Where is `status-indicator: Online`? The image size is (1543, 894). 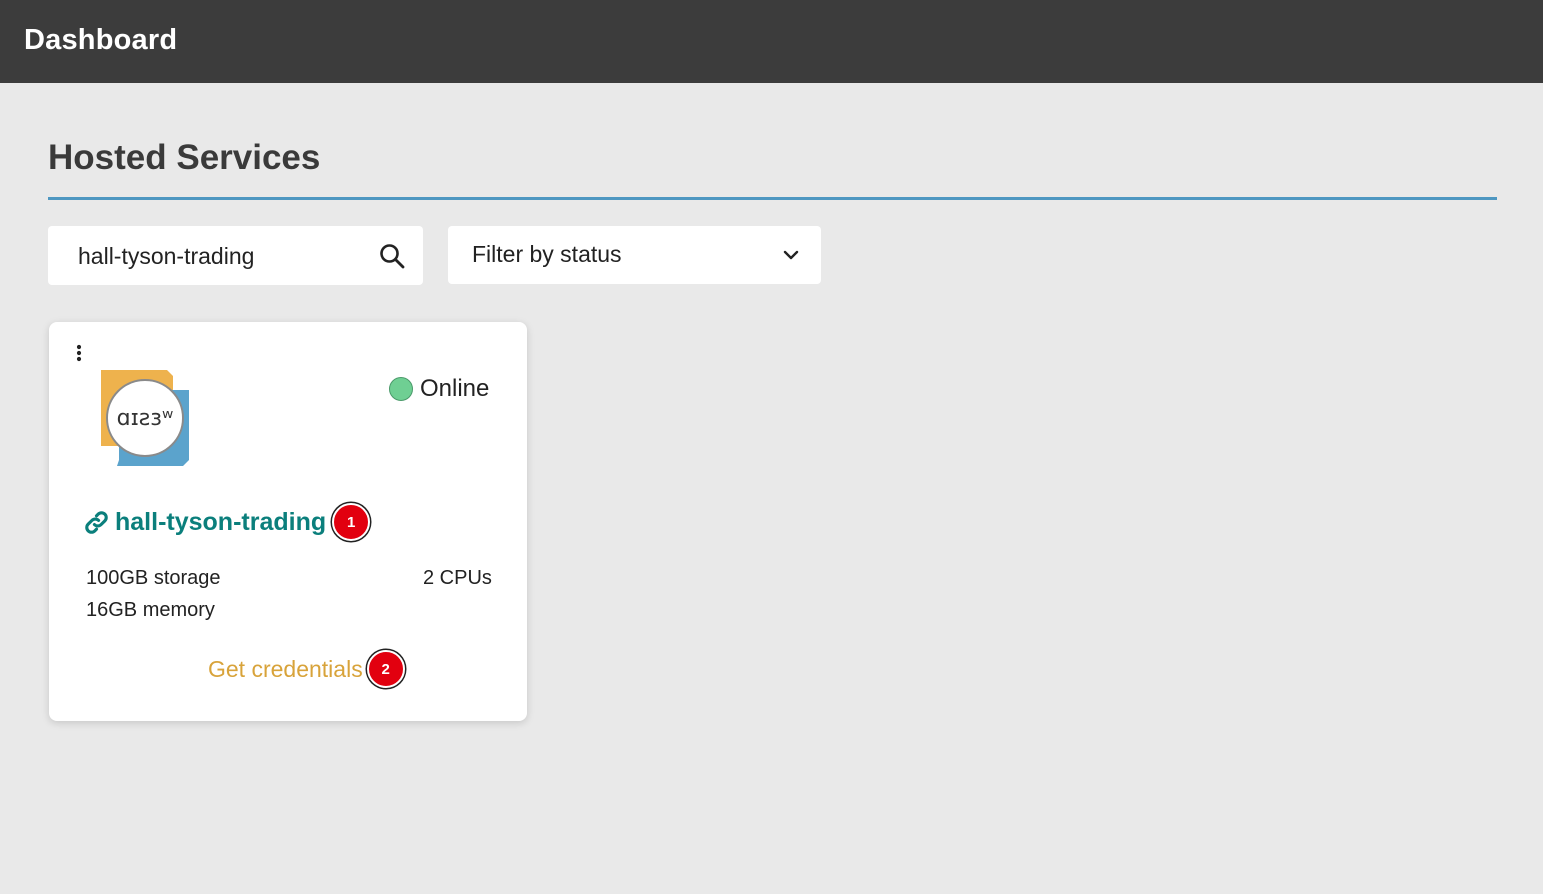 status-indicator: Online is located at coordinates (439, 389).